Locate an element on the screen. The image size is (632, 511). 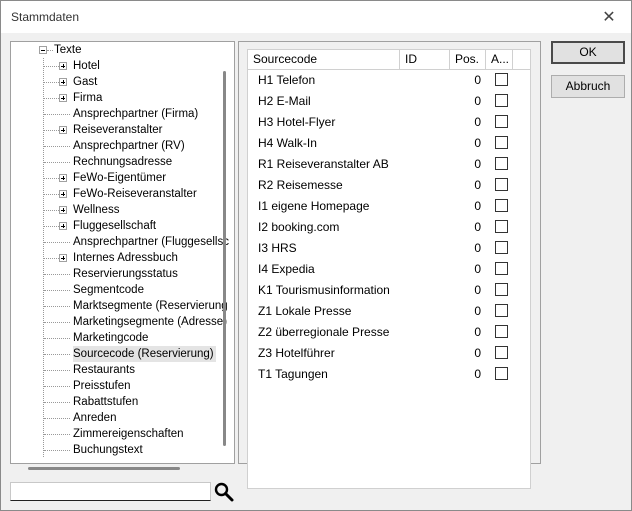
tree-item: Restaurants is located at coordinates (105, 370).